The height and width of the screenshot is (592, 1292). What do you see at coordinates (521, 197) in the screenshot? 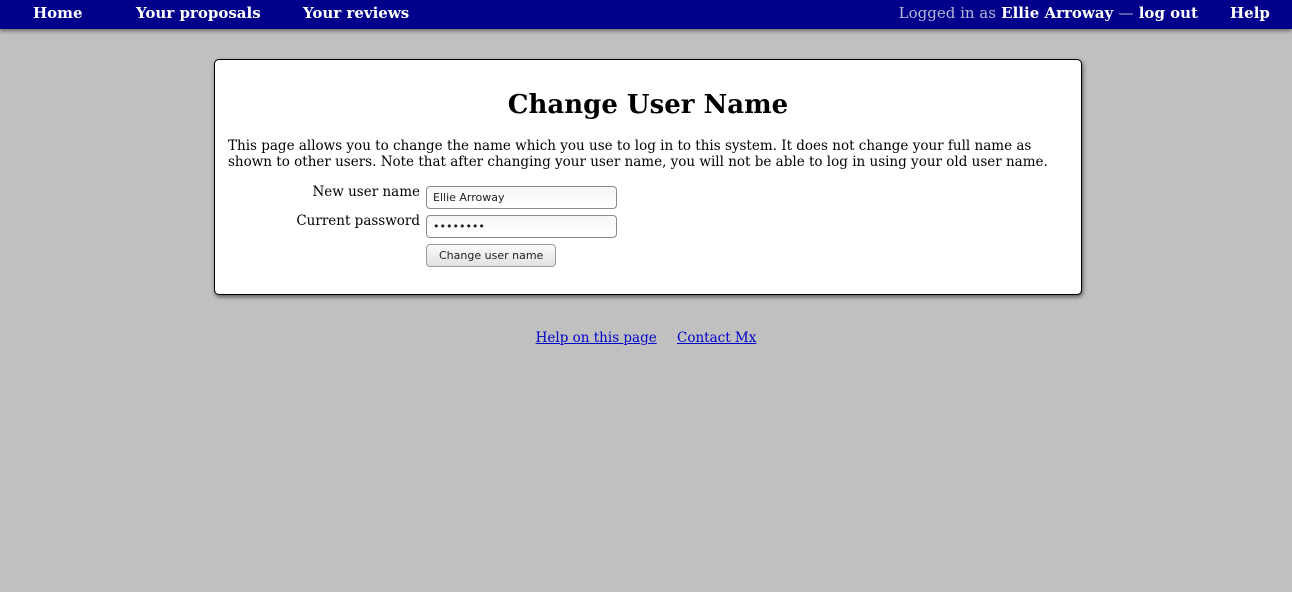
I see `new-user-name-input` at bounding box center [521, 197].